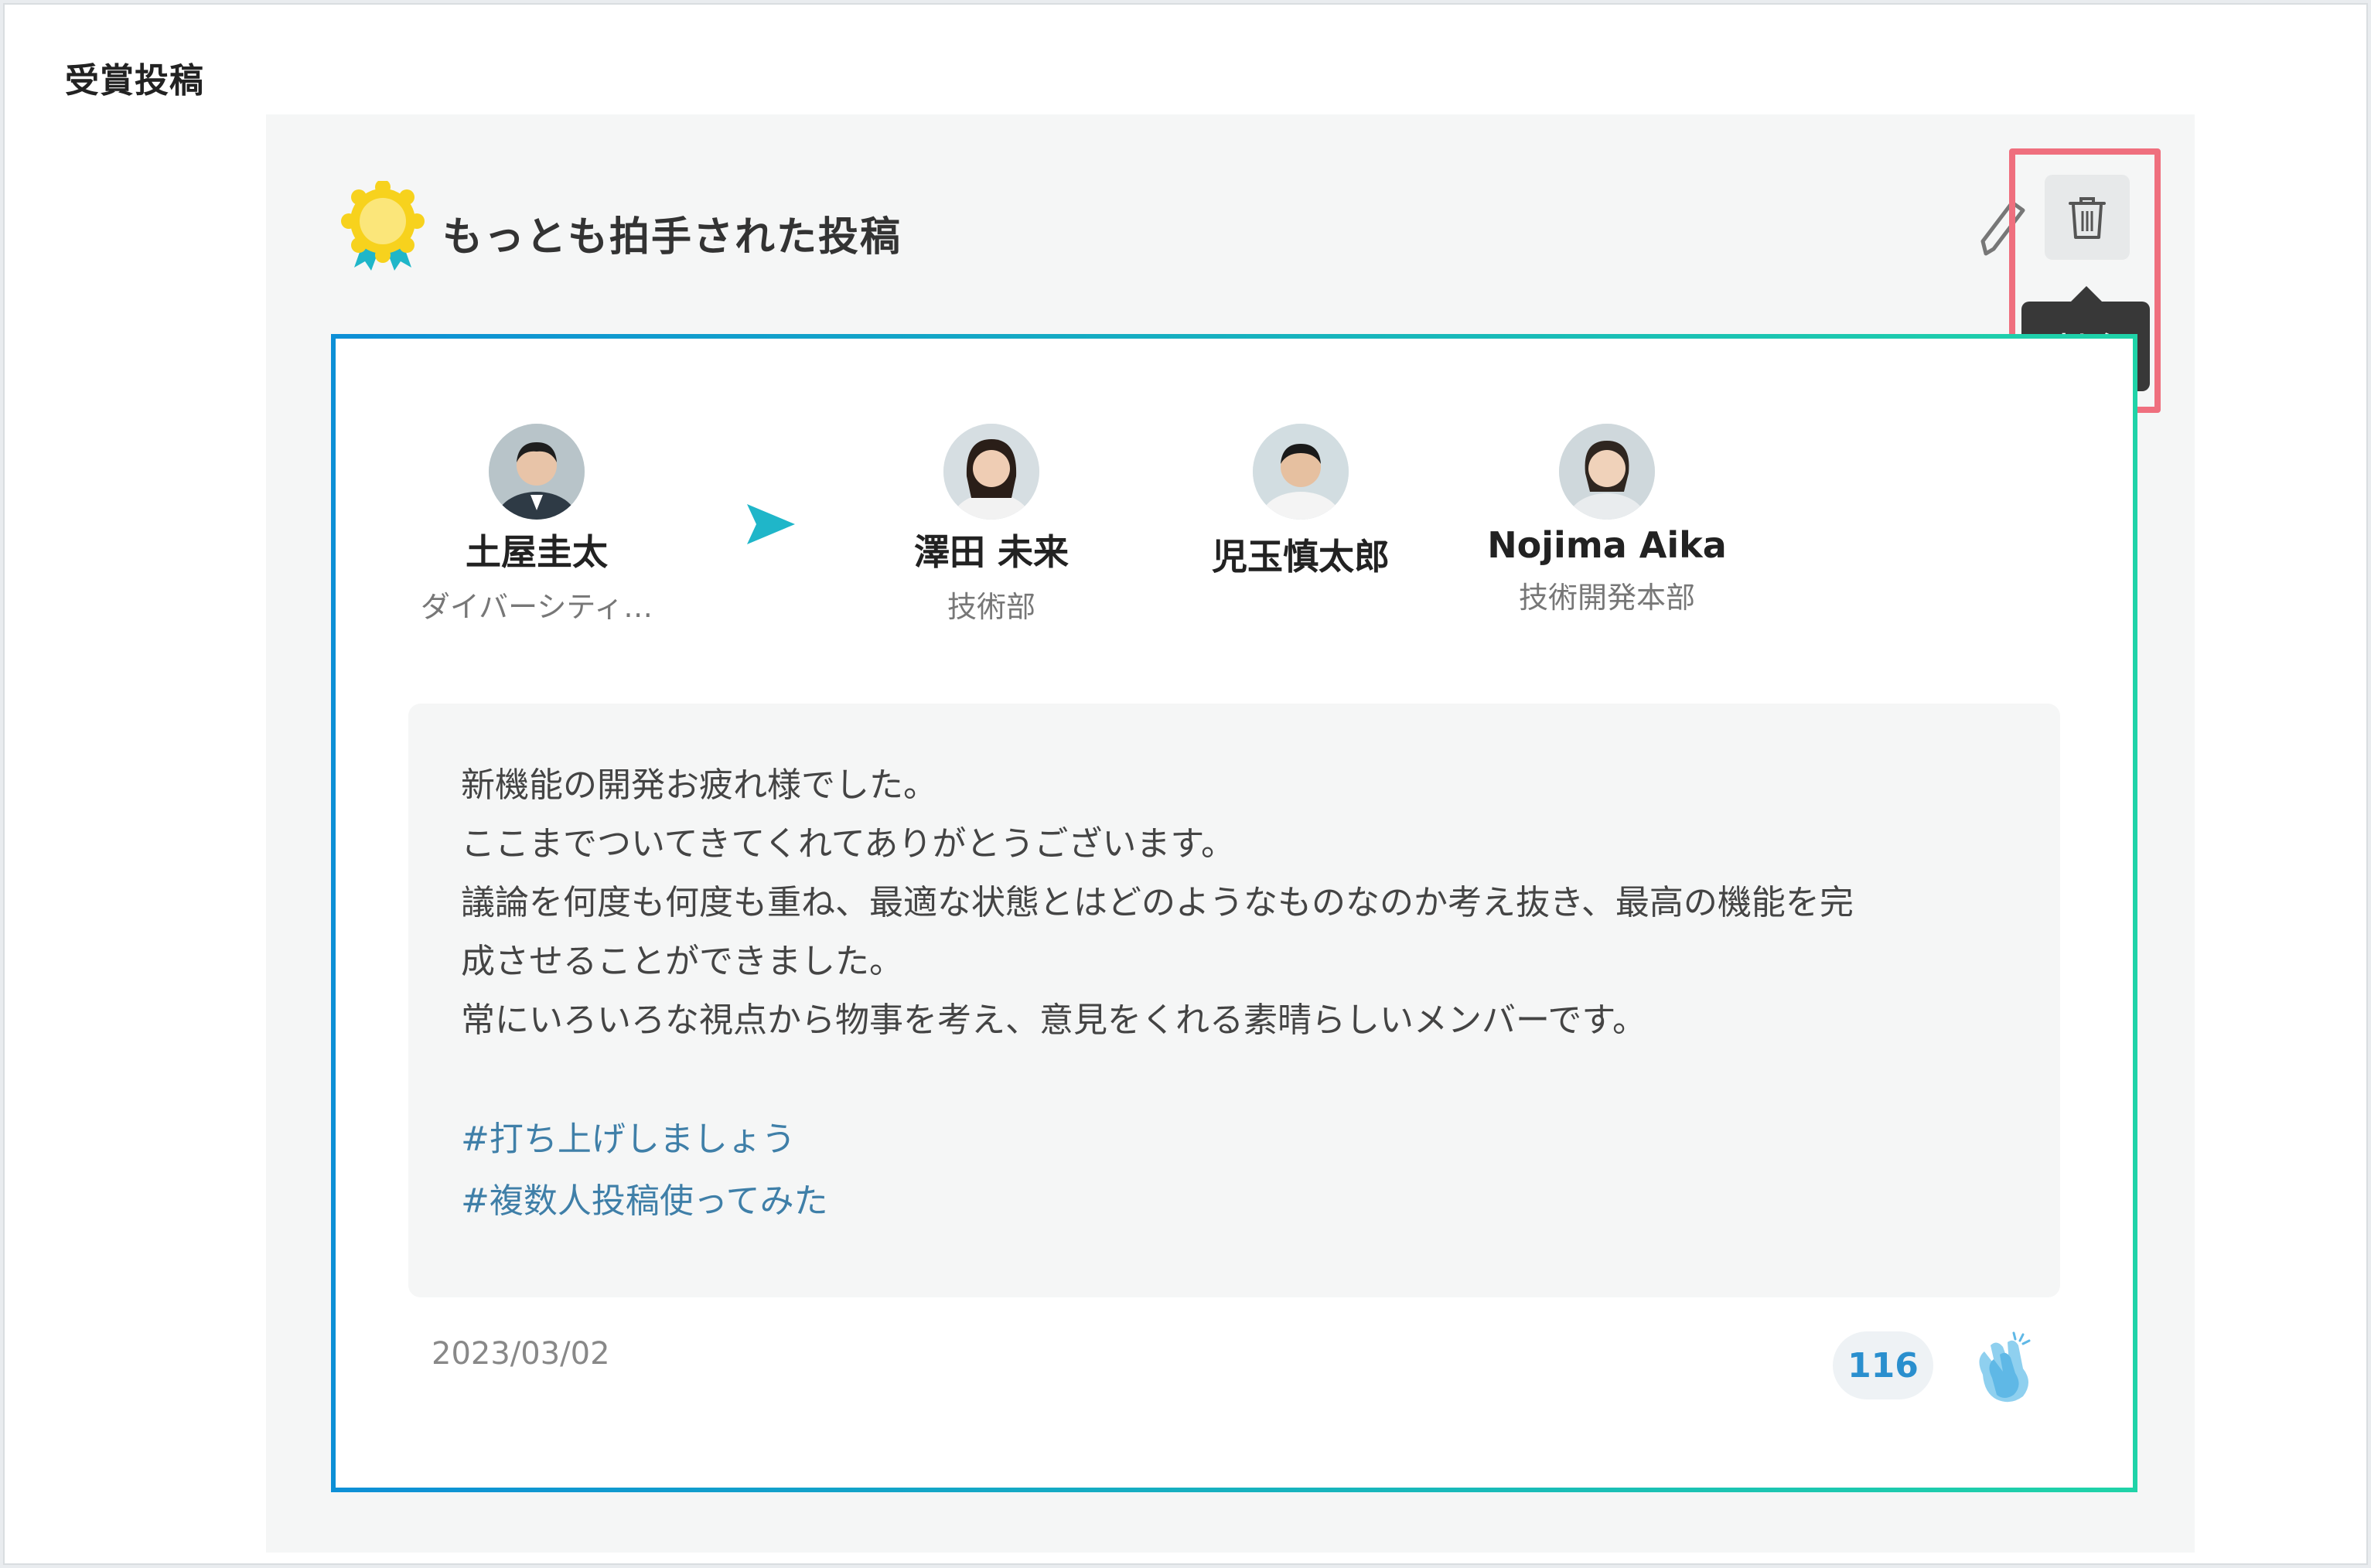 The width and height of the screenshot is (2371, 1568). Describe the element at coordinates (134, 81) in the screenshot. I see `section-title: 受賞投稿` at that location.